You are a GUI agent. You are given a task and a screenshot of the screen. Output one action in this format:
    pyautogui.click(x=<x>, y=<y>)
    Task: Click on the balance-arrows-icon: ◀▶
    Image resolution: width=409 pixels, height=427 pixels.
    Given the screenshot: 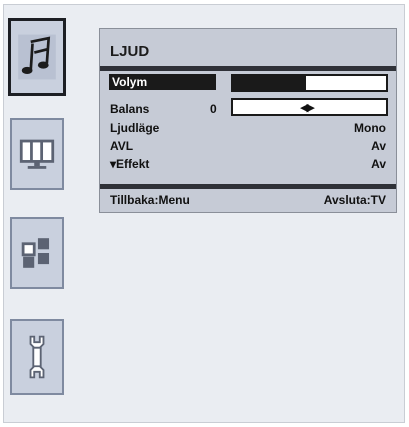 What is the action you would take?
    pyautogui.click(x=307, y=108)
    